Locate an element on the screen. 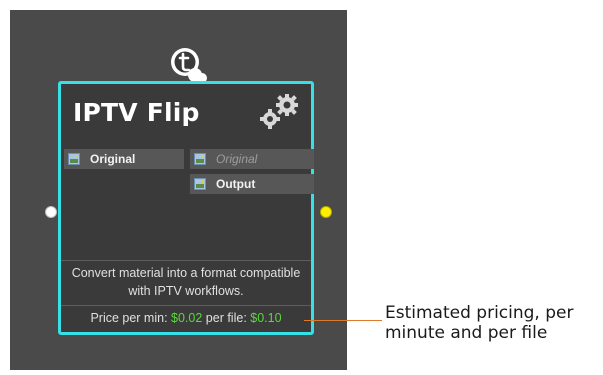 The width and height of the screenshot is (603, 375). input-connector is located at coordinates (51, 212).